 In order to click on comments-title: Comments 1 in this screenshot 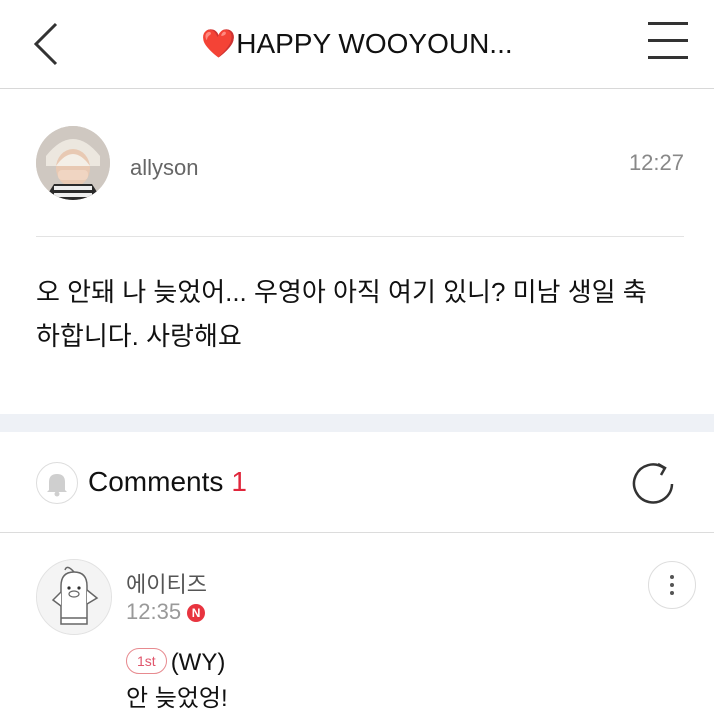, I will do `click(167, 482)`.